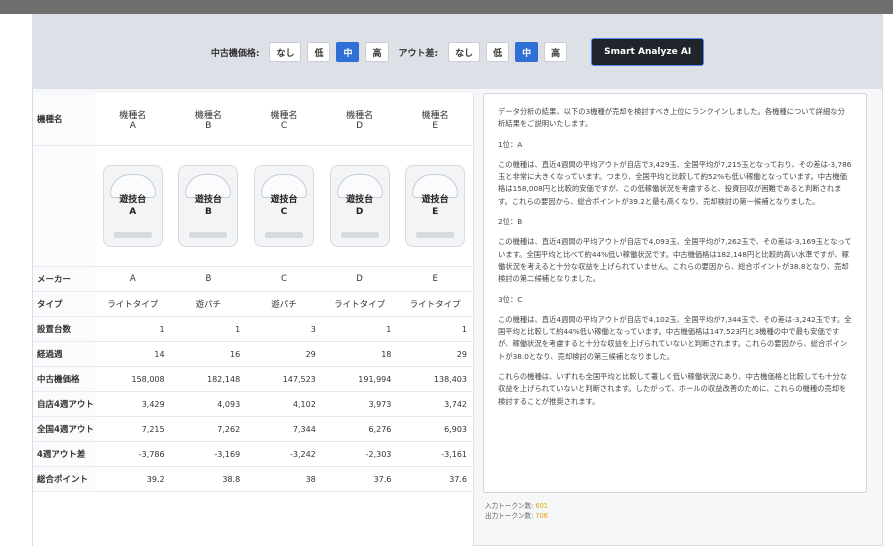  What do you see at coordinates (435, 404) in the screenshot?
I see `store-out-cell: 3,742` at bounding box center [435, 404].